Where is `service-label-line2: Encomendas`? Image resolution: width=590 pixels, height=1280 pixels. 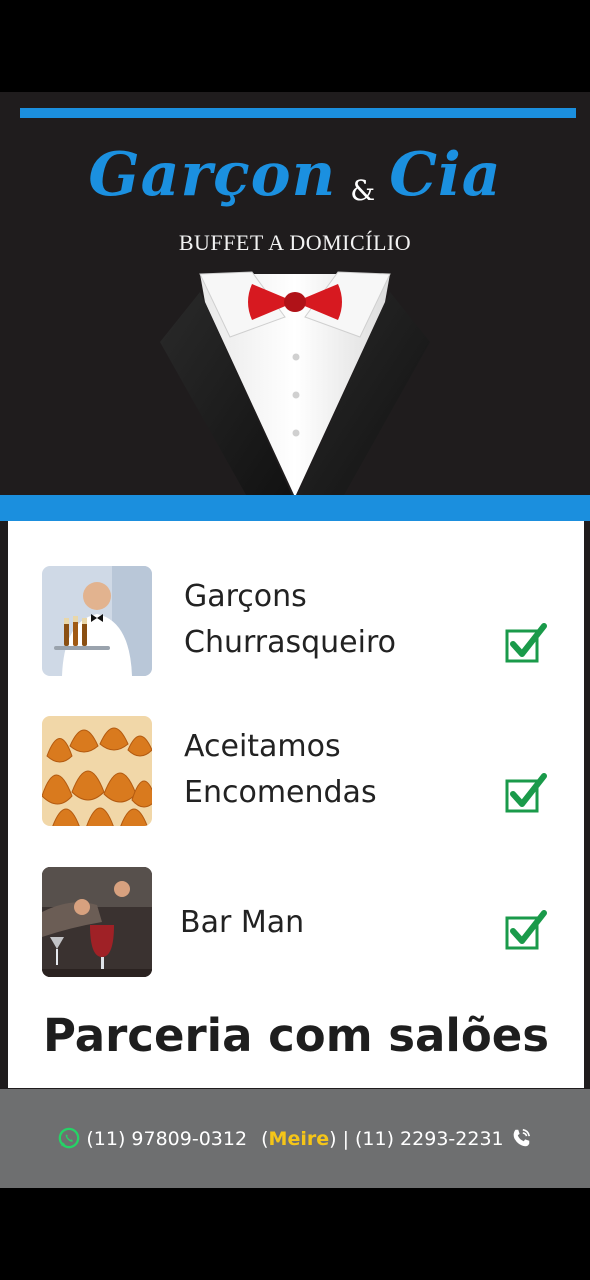 service-label-line2: Encomendas is located at coordinates (280, 792).